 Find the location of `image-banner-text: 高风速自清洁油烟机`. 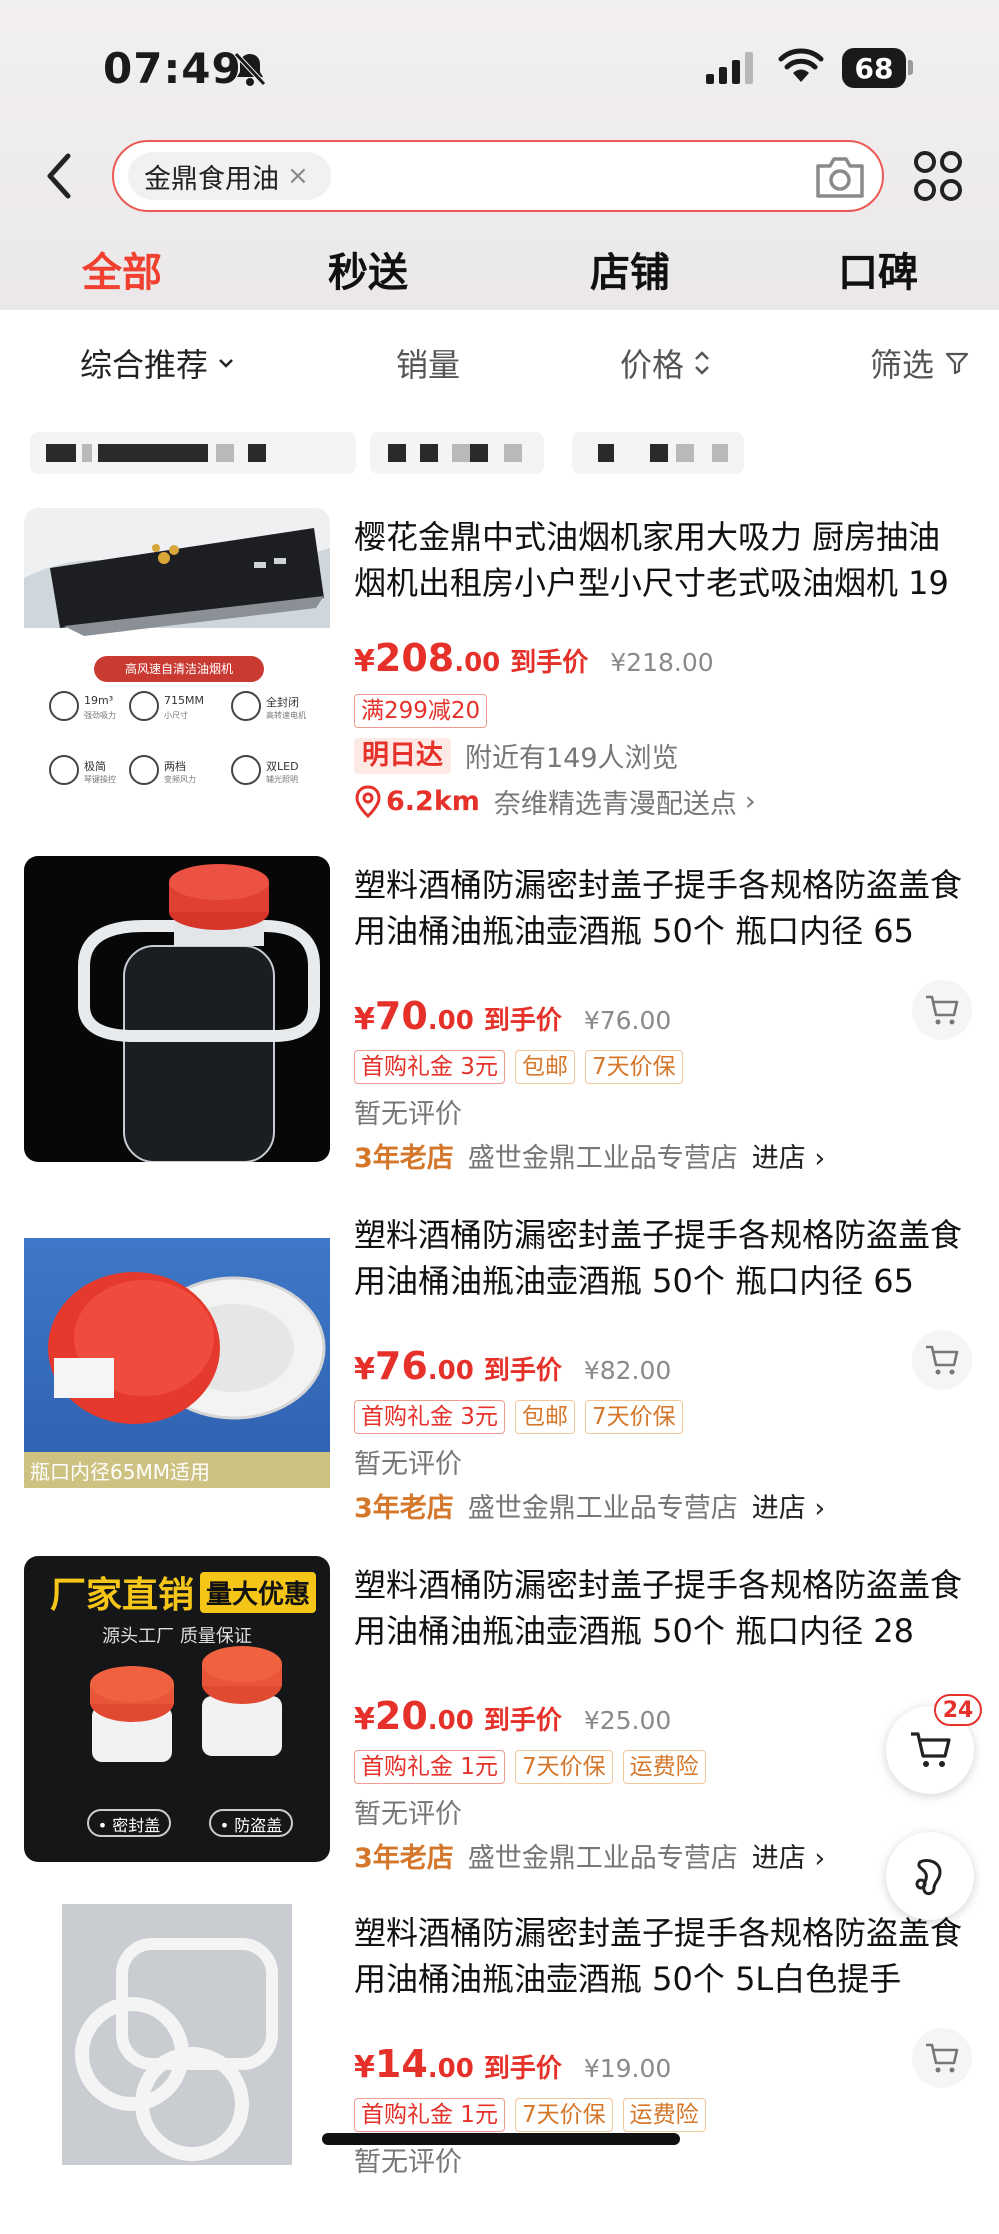

image-banner-text: 高风速自清洁油烟机 is located at coordinates (178, 669).